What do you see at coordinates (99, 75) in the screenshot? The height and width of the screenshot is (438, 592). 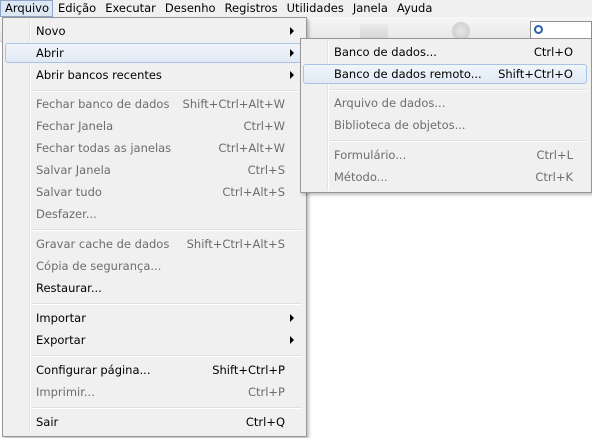 I see `menu-item-label: Abrir bancos recentes` at bounding box center [99, 75].